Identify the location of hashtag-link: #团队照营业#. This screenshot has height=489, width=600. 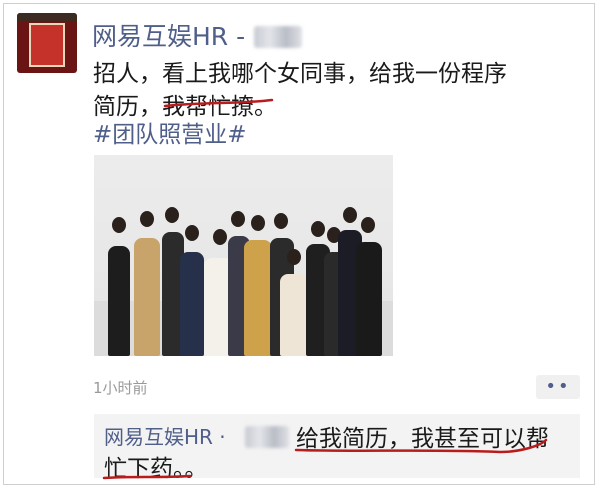
(170, 132).